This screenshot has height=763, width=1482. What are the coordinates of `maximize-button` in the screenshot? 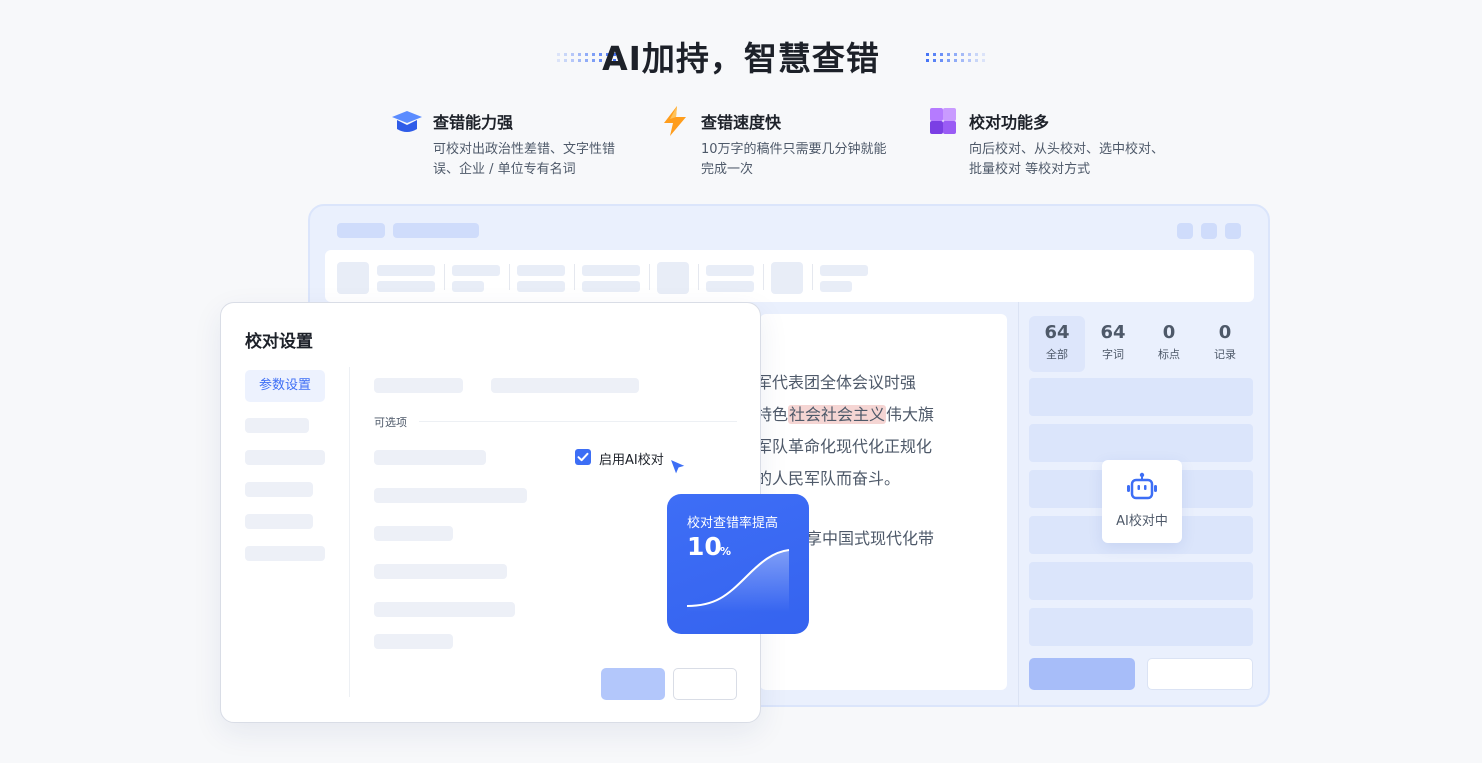 It's located at (1209, 231).